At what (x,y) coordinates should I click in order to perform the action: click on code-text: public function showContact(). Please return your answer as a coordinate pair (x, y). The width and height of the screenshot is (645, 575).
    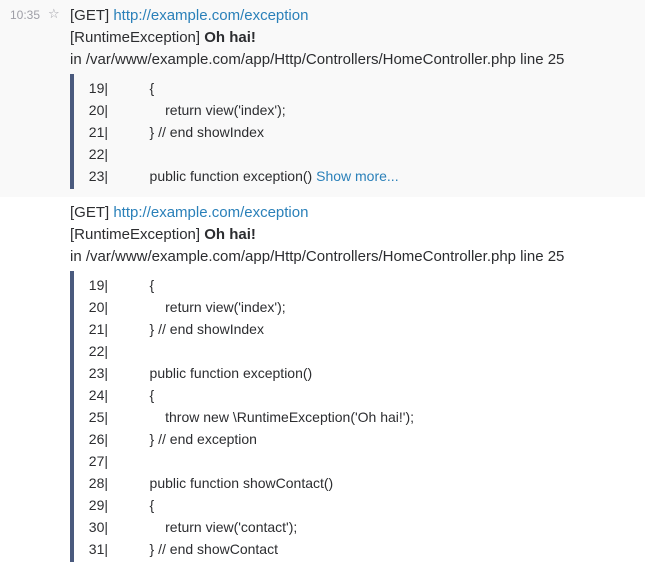
    Looking at the image, I should click on (234, 483).